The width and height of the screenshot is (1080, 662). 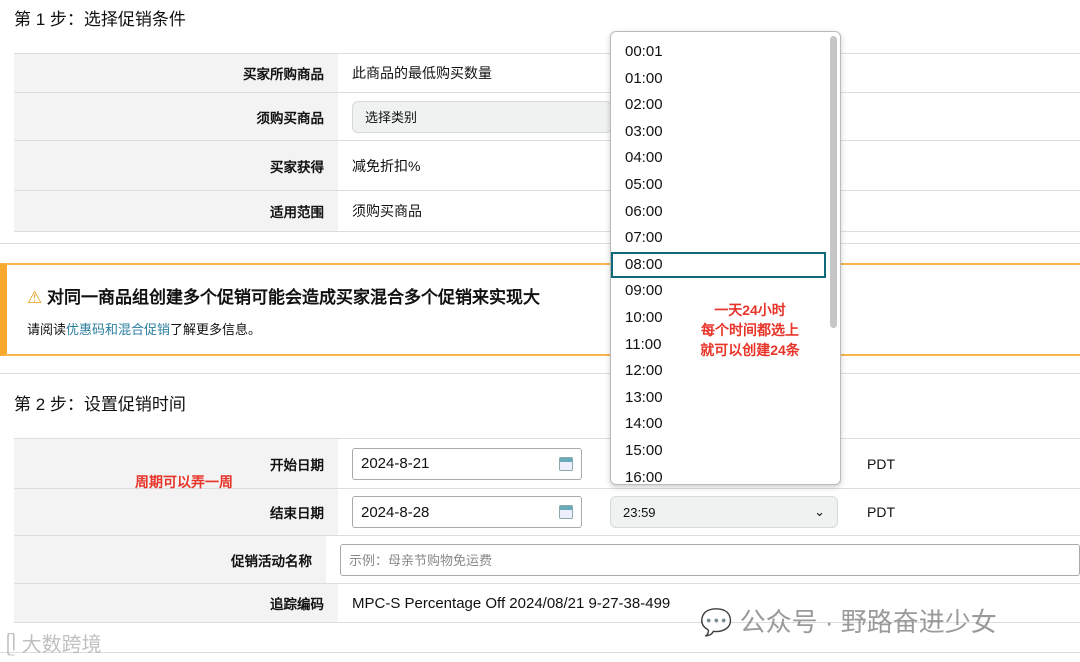 What do you see at coordinates (725, 371) in the screenshot?
I see `time-option: 12:00` at bounding box center [725, 371].